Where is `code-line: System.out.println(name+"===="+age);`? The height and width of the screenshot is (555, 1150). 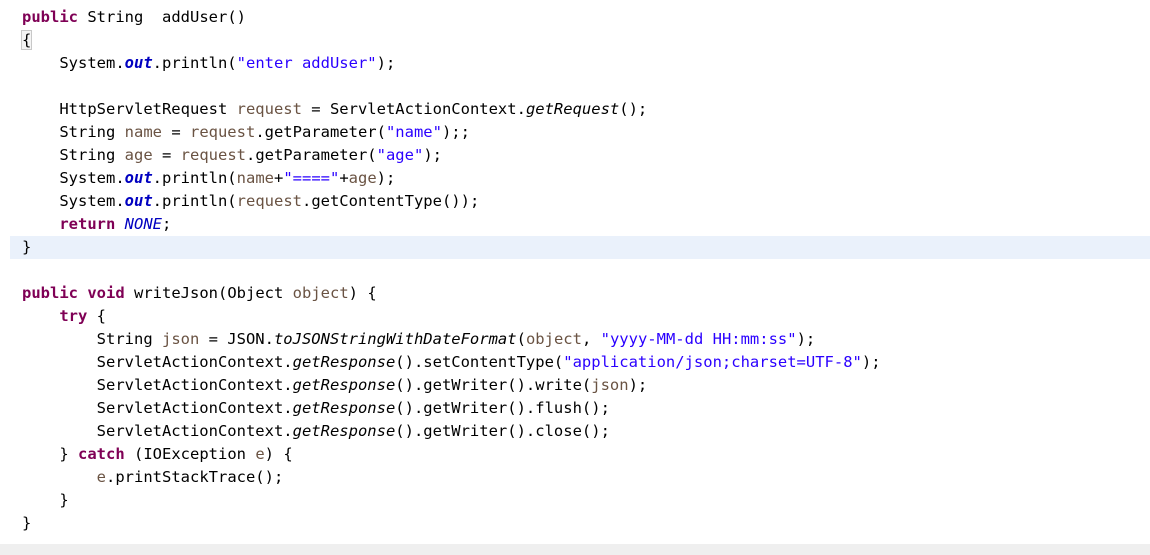
code-line: System.out.println(name+"===="+age); is located at coordinates (575, 178).